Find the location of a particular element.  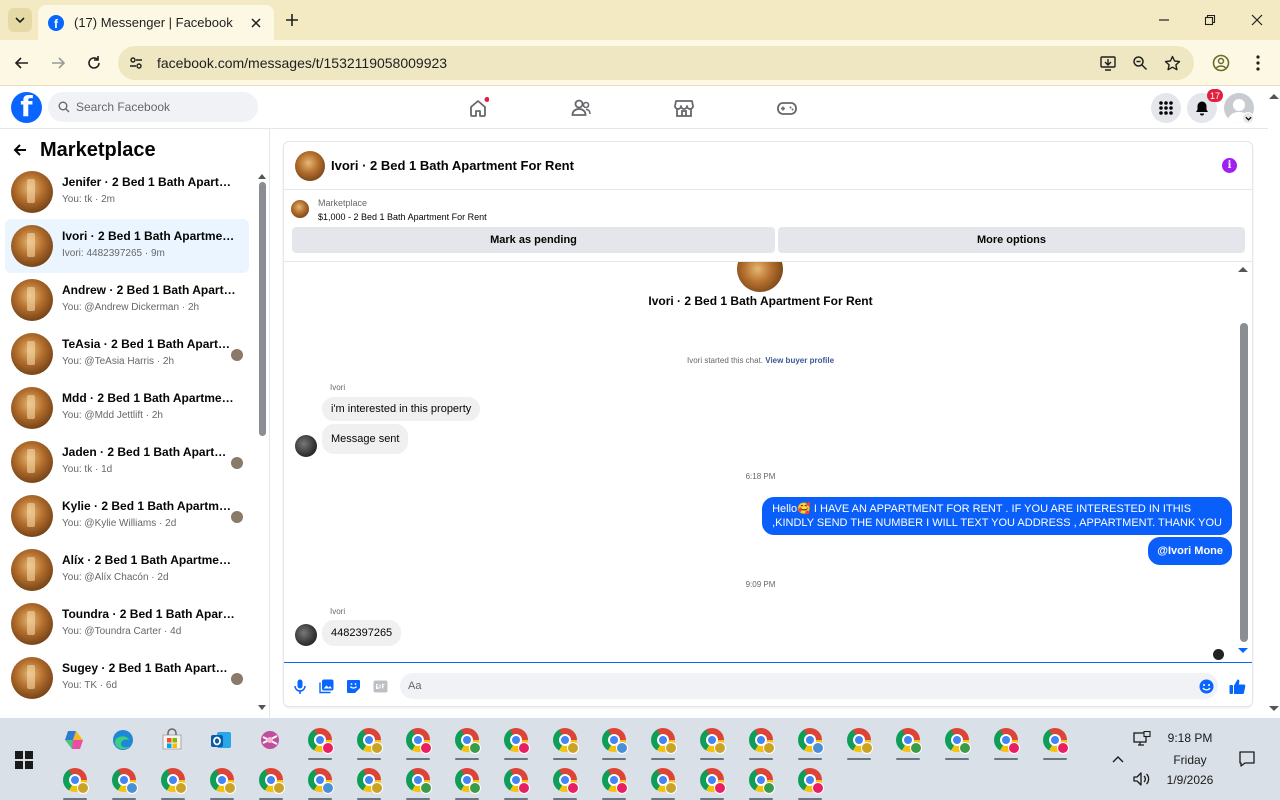

outlook-app is located at coordinates (221, 740).